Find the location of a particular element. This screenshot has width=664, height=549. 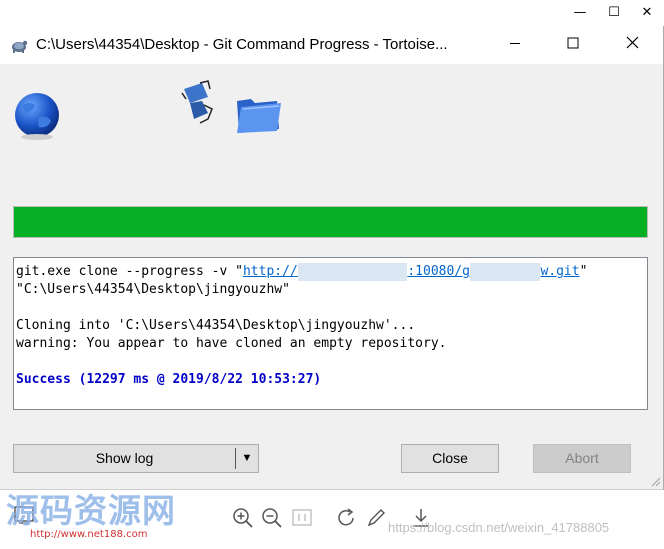

progress-bar is located at coordinates (330, 222).